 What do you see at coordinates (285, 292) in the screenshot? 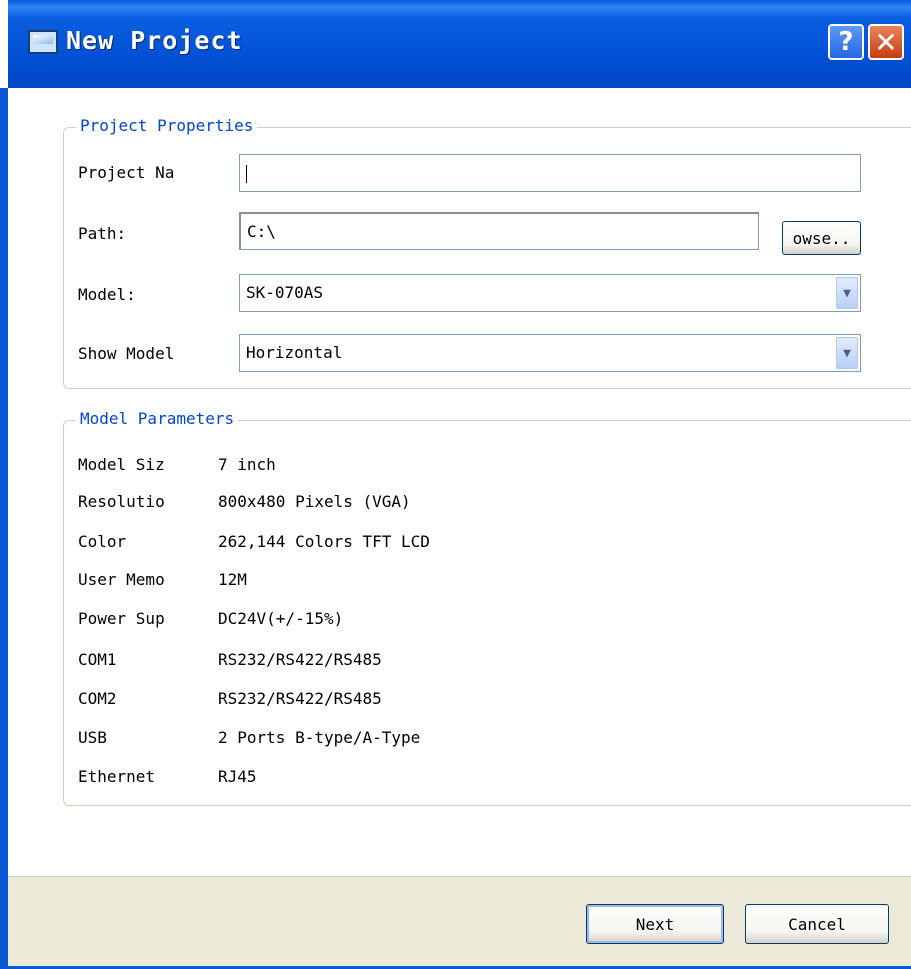
I see `model-selected-value: SK-070AS` at bounding box center [285, 292].